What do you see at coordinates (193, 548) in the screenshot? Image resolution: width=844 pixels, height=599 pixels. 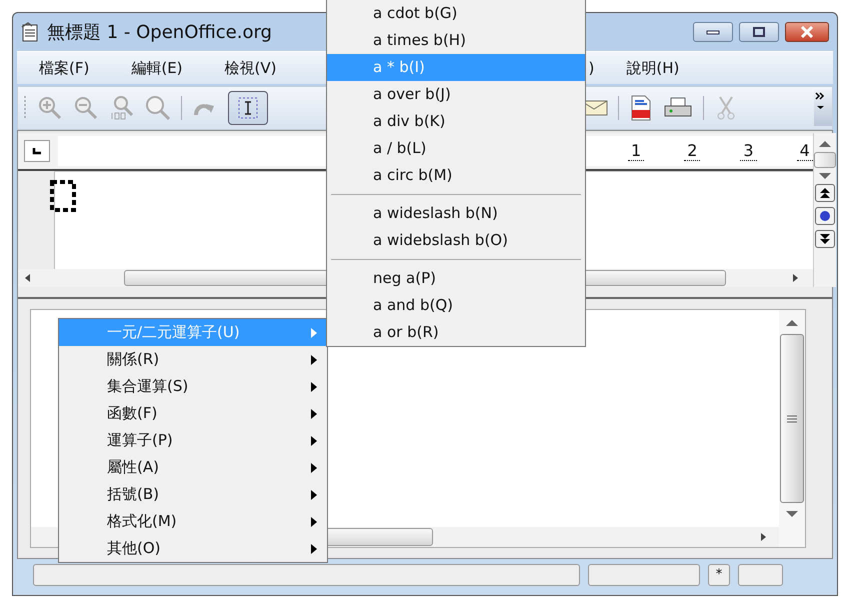 I see `menu-item: 其他(O)` at bounding box center [193, 548].